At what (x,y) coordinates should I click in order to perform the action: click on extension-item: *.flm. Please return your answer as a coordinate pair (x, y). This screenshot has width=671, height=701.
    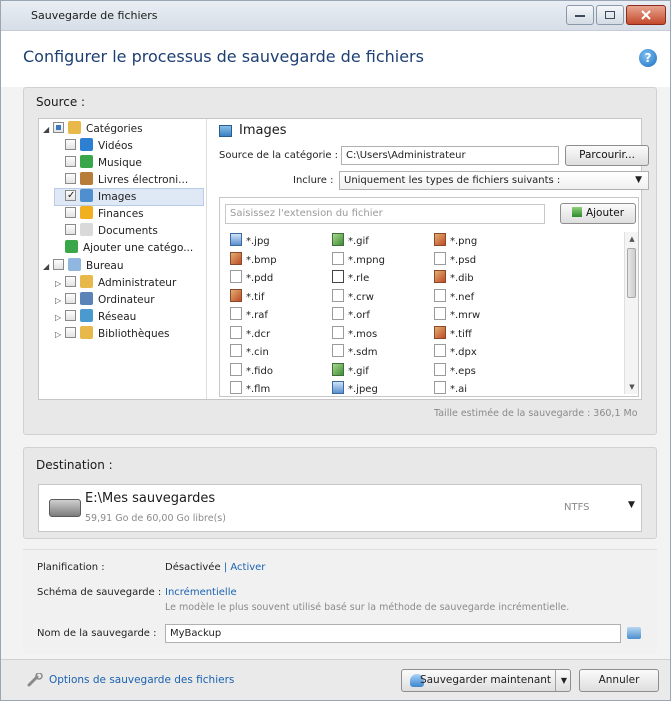
    Looking at the image, I should click on (250, 388).